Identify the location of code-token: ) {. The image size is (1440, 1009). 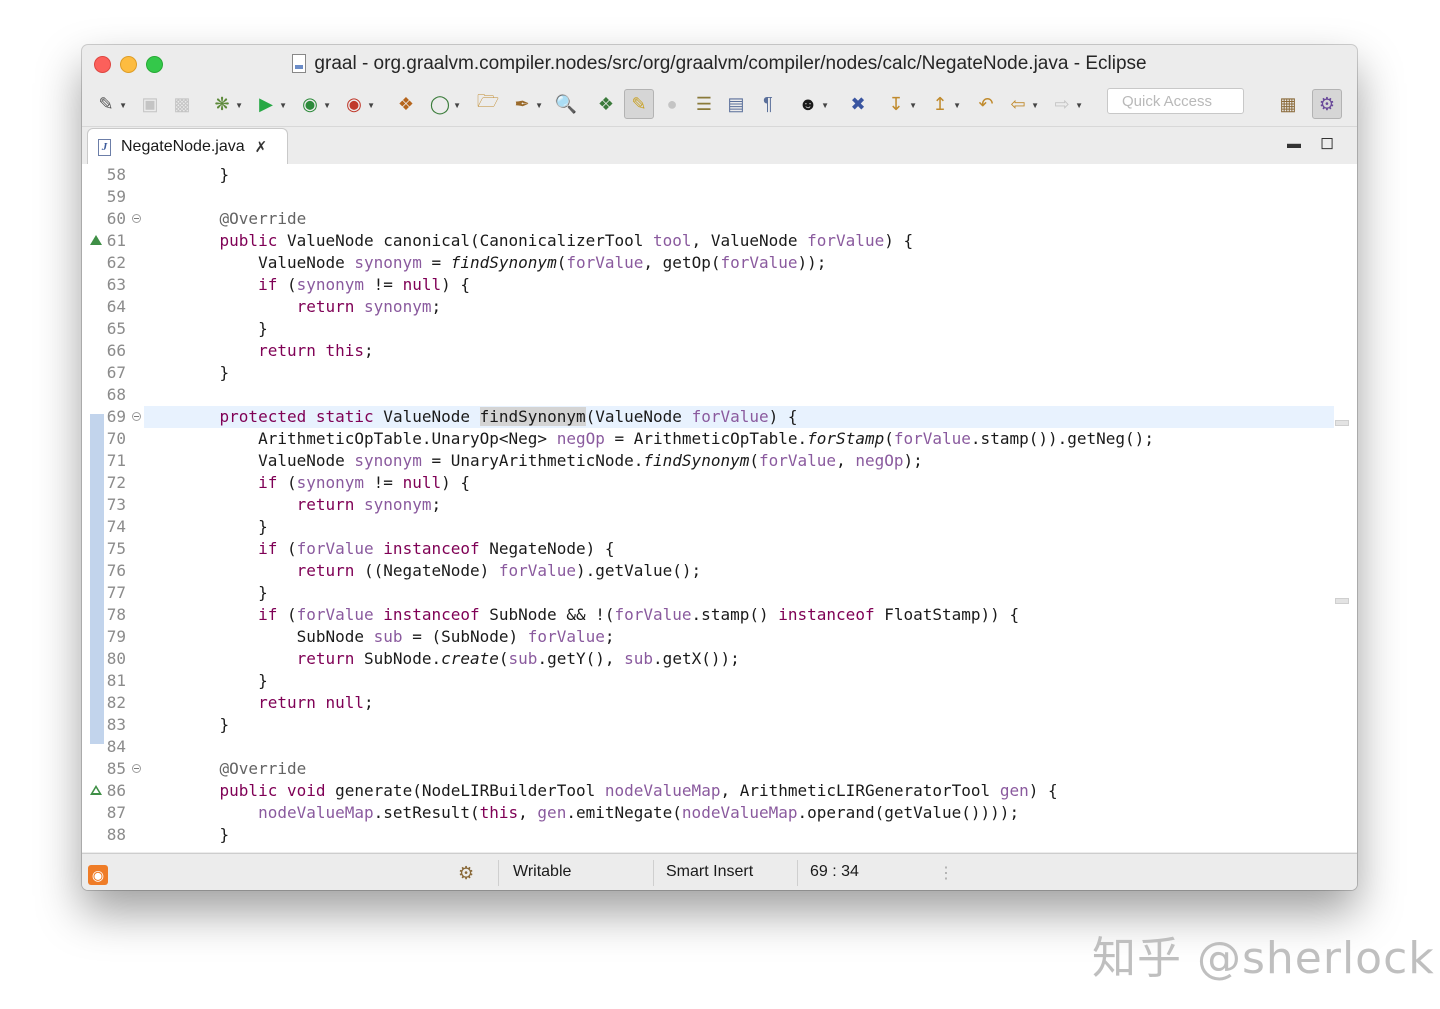
(783, 416).